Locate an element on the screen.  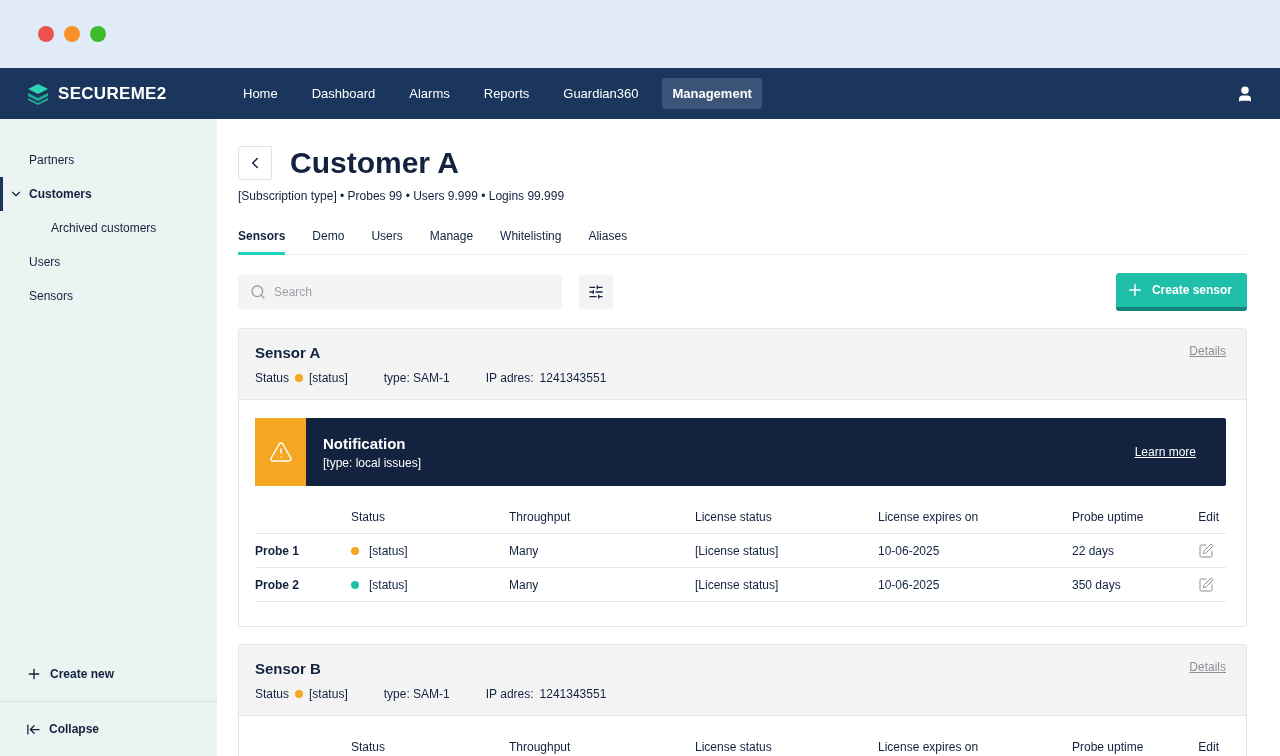
filter-icon is located at coordinates (596, 292).